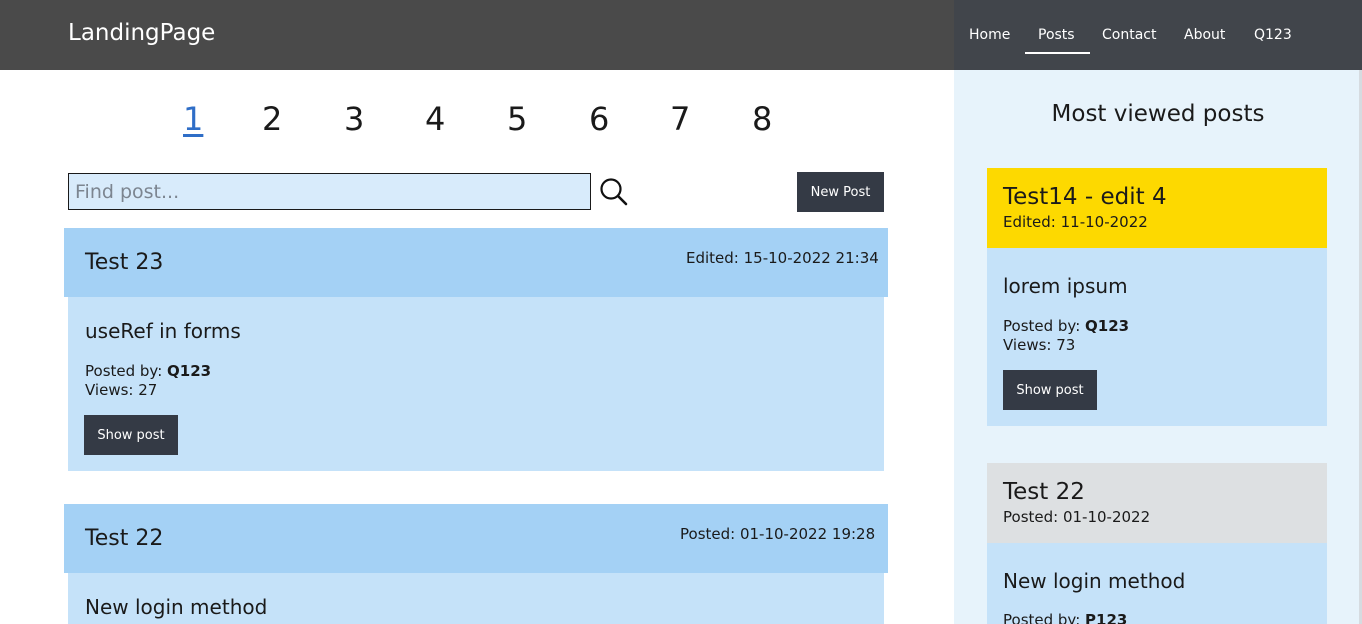  What do you see at coordinates (272, 119) in the screenshot?
I see `page-link-2: 2` at bounding box center [272, 119].